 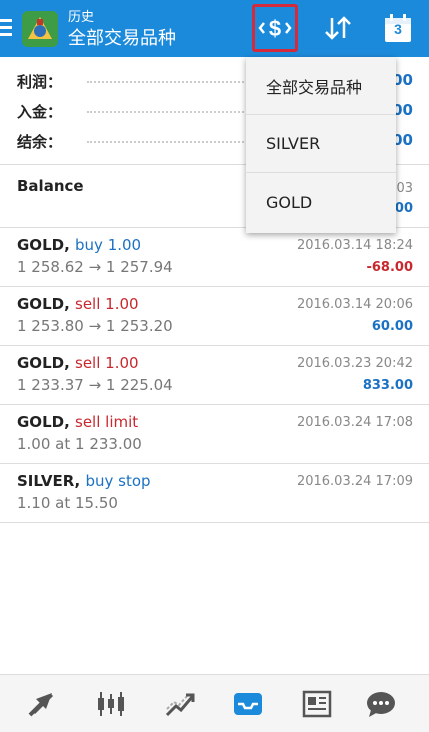 I want to click on summary-label: 入金：, so click(x=40, y=112).